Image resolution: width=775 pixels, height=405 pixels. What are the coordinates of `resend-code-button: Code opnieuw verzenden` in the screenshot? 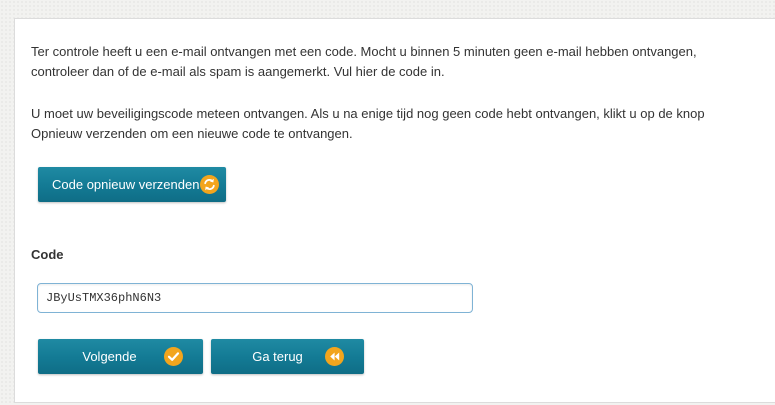 It's located at (132, 184).